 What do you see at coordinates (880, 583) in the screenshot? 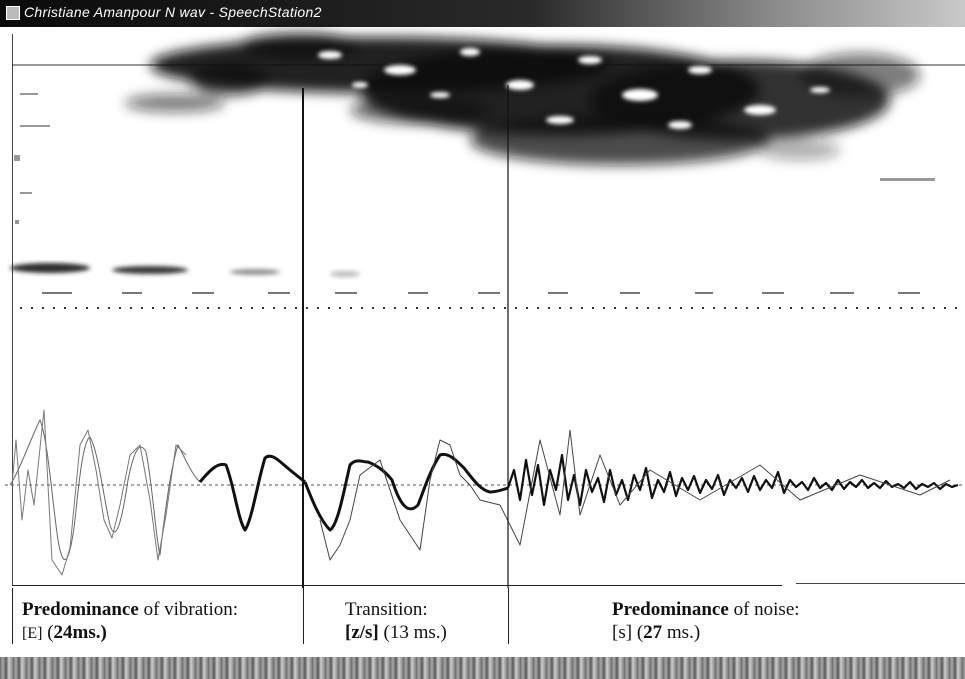
I see `waveform-bottom-border-right` at bounding box center [880, 583].